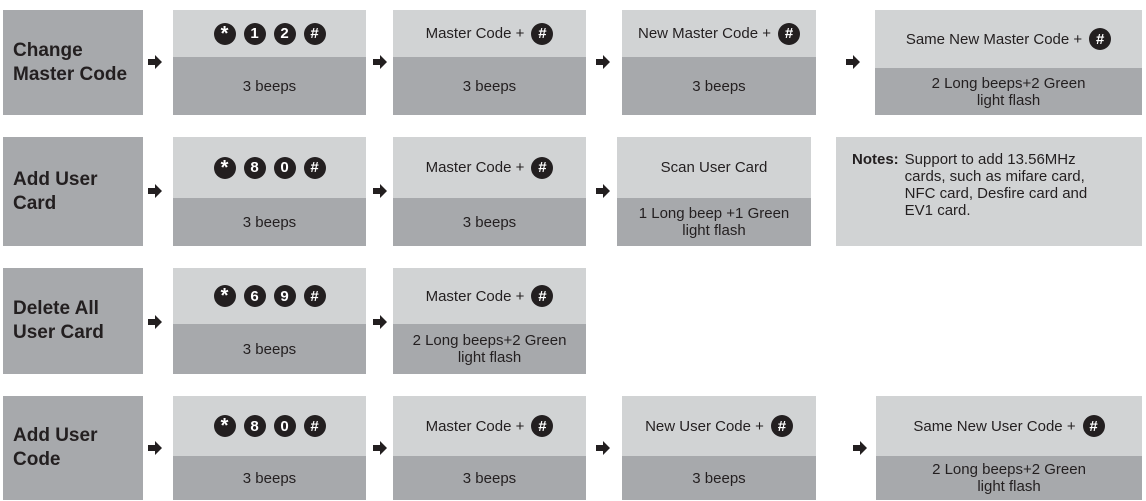  I want to click on step-action-text: New Master Code +, so click(704, 33).